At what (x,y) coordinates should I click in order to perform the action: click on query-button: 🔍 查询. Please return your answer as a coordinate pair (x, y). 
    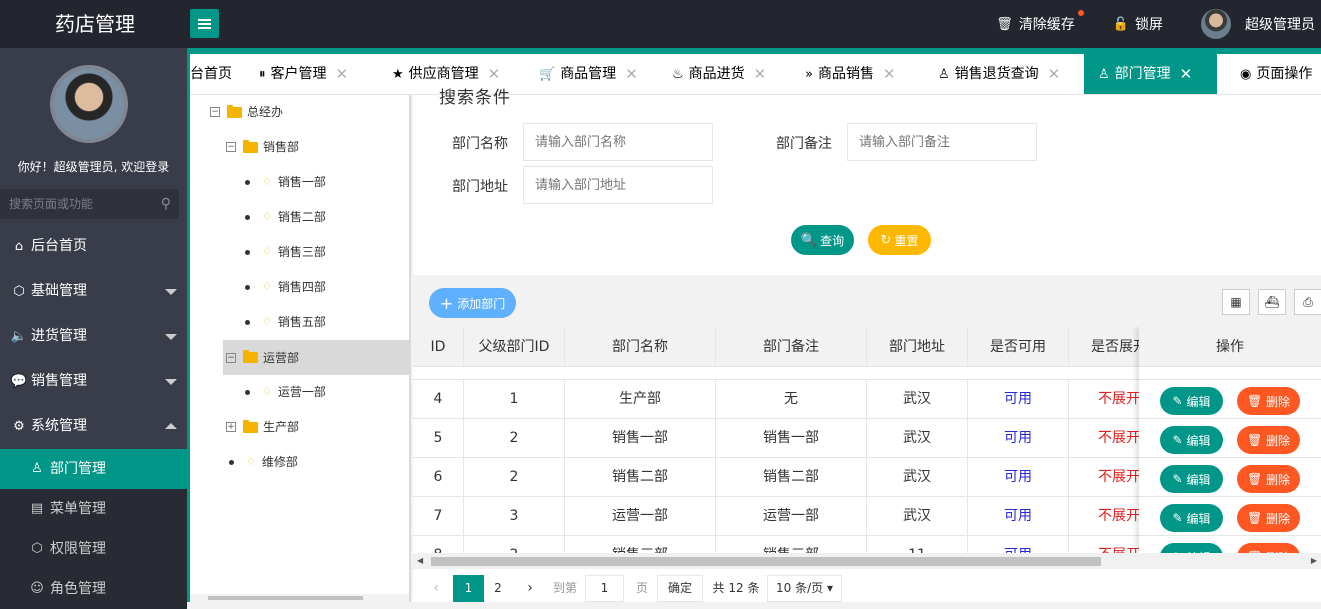
    Looking at the image, I should click on (822, 240).